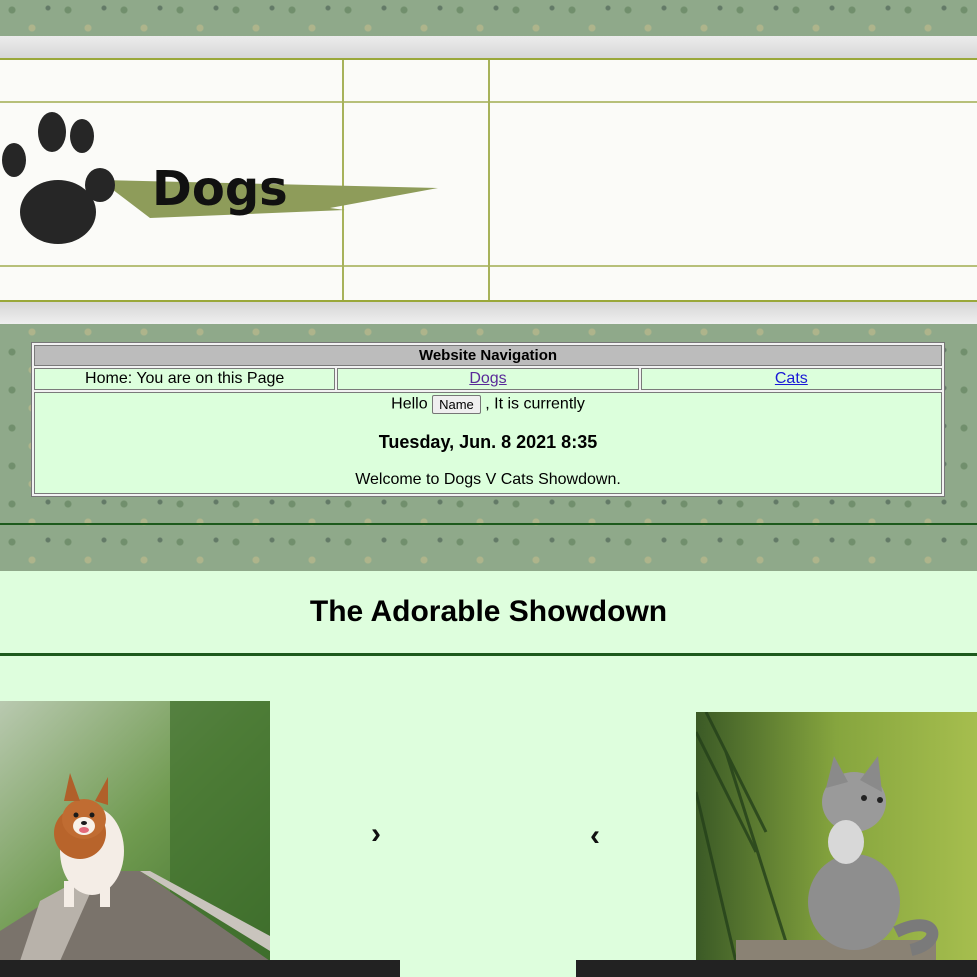 The height and width of the screenshot is (977, 977). Describe the element at coordinates (58, 178) in the screenshot. I see `paw-print-icon` at that location.